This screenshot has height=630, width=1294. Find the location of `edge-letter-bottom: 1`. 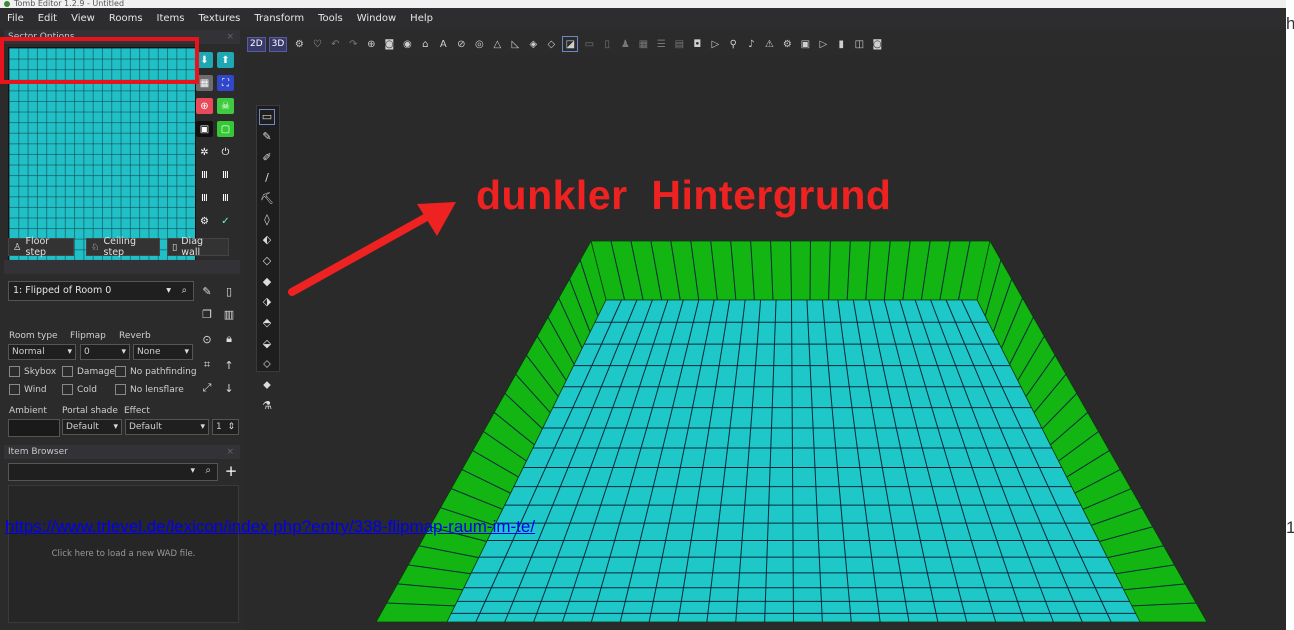

edge-letter-bottom: 1 is located at coordinates (1290, 527).